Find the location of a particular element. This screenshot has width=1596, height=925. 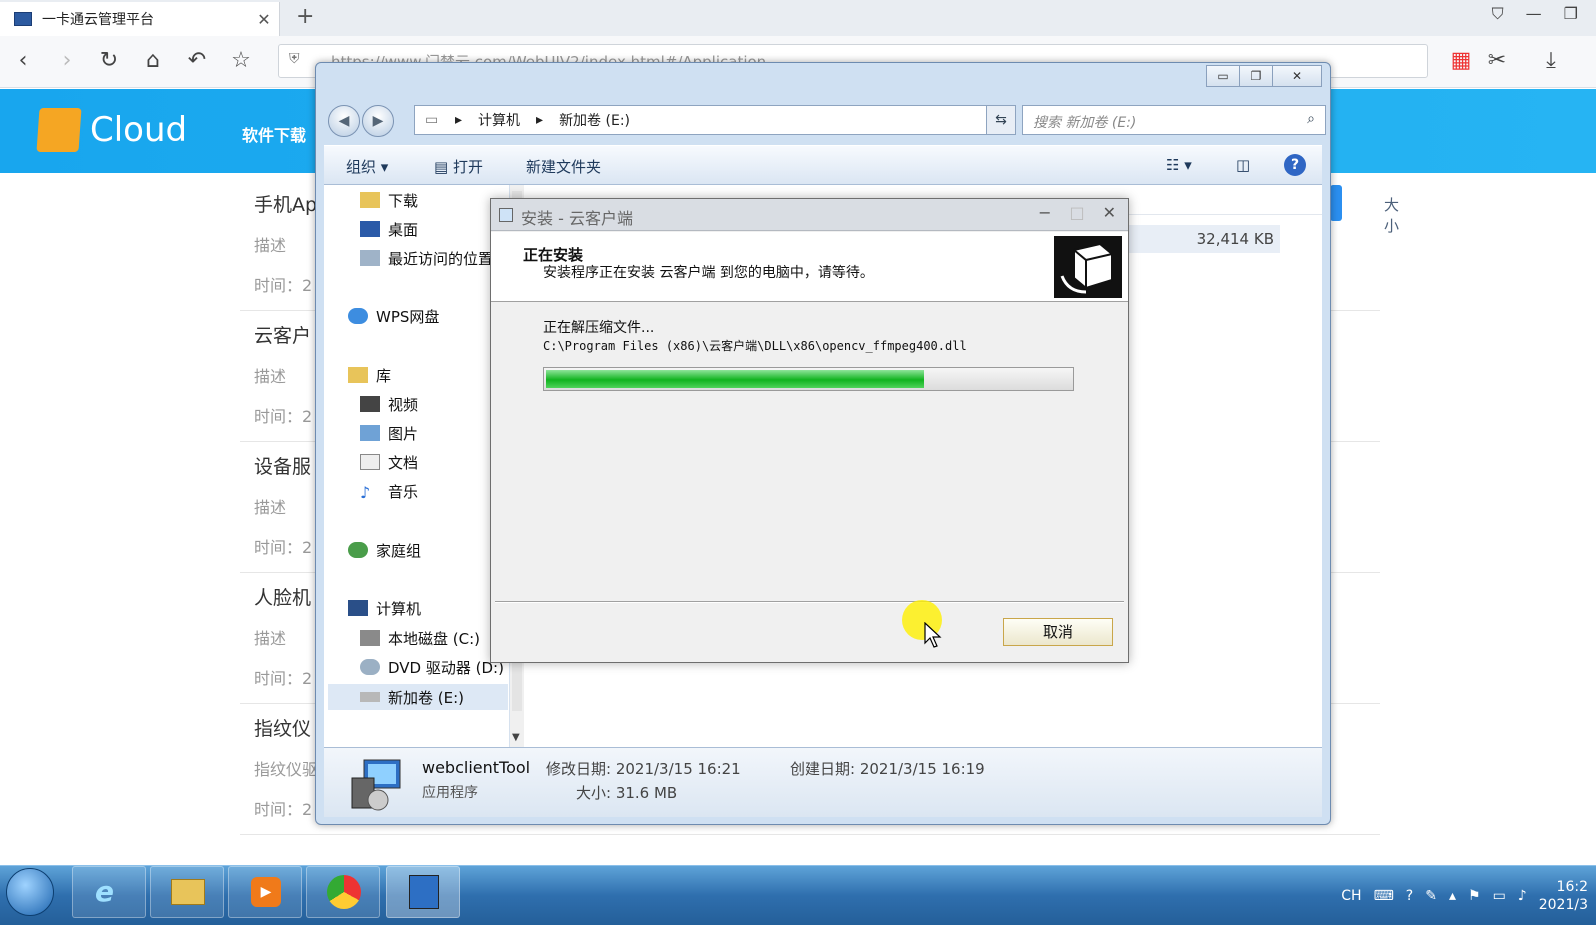

view-options-icon: ☷ ▾ is located at coordinates (1179, 165).